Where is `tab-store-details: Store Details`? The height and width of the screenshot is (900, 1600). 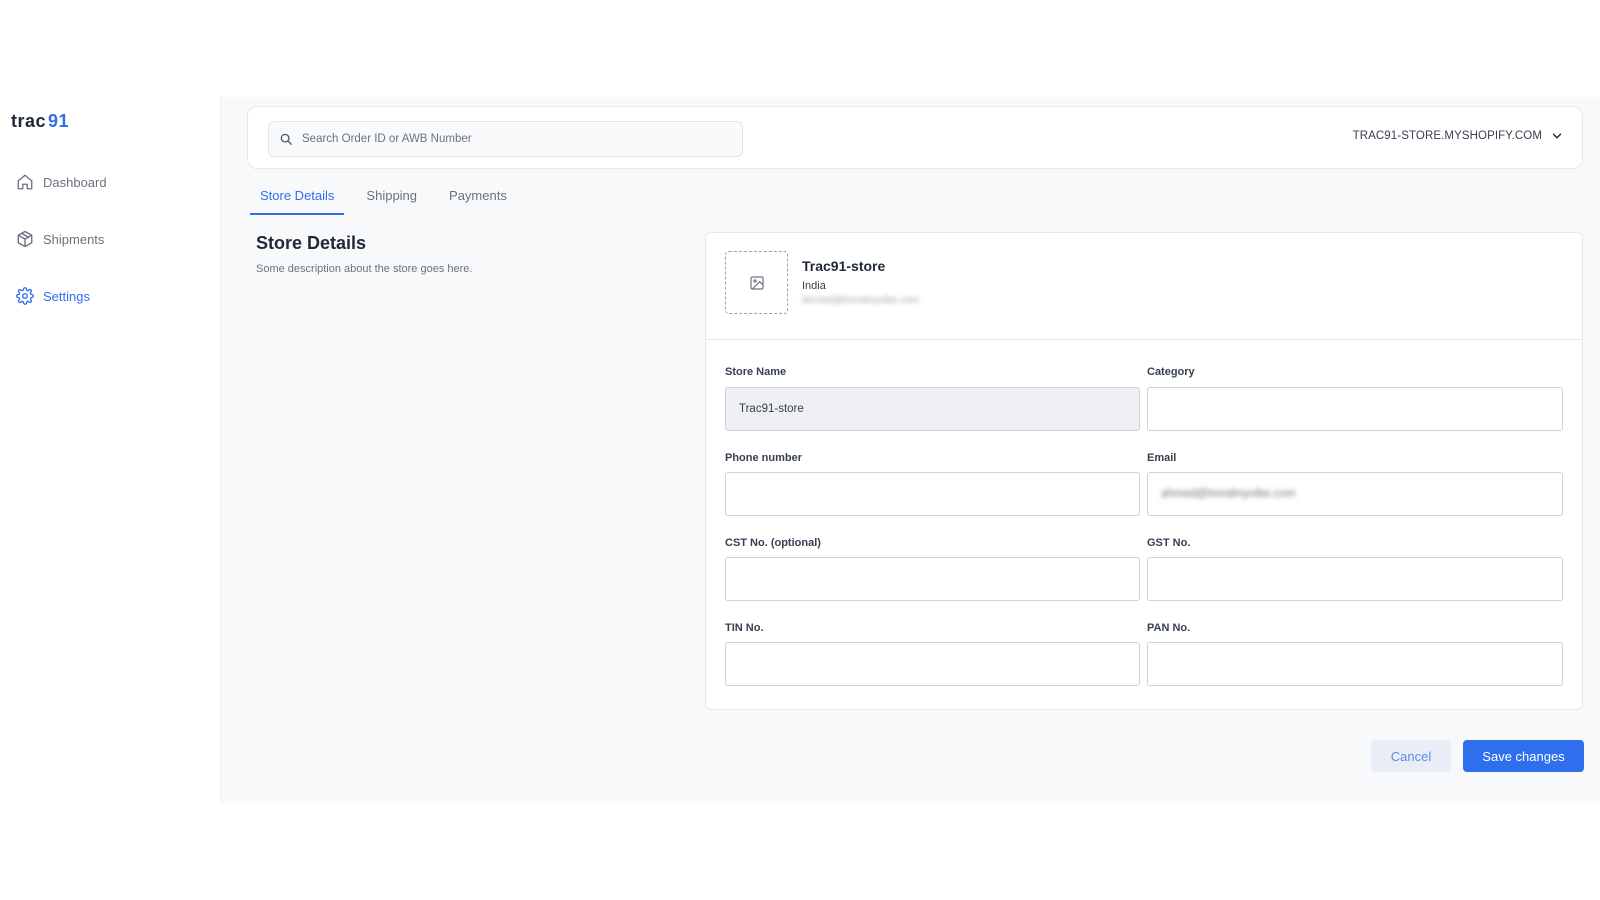 tab-store-details: Store Details is located at coordinates (297, 200).